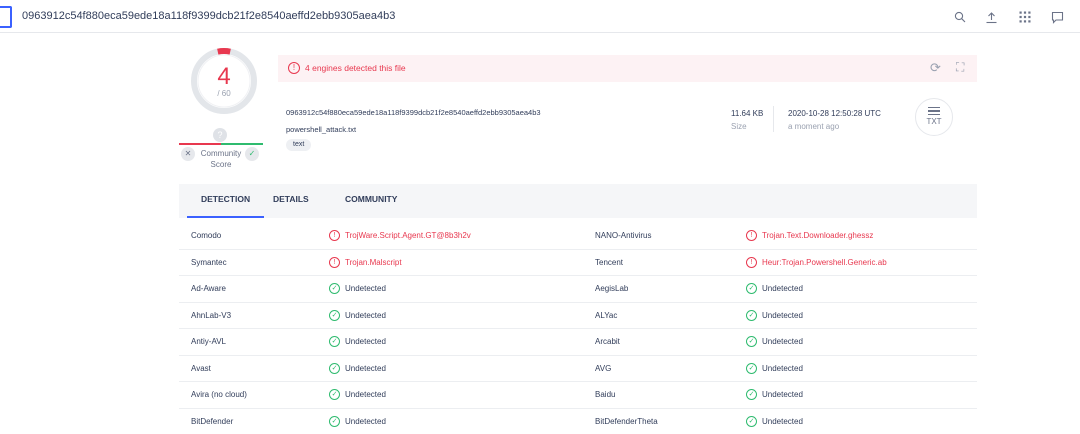  What do you see at coordinates (373, 262) in the screenshot?
I see `detection-result: Trojan.Malscript` at bounding box center [373, 262].